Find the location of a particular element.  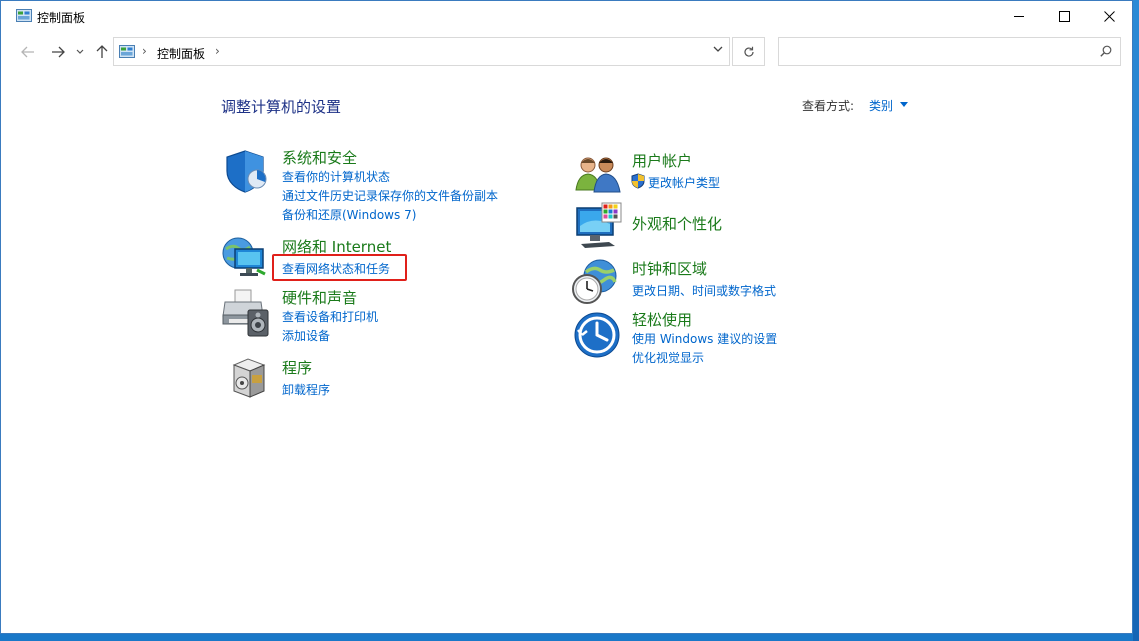

refresh-icon is located at coordinates (748, 51).